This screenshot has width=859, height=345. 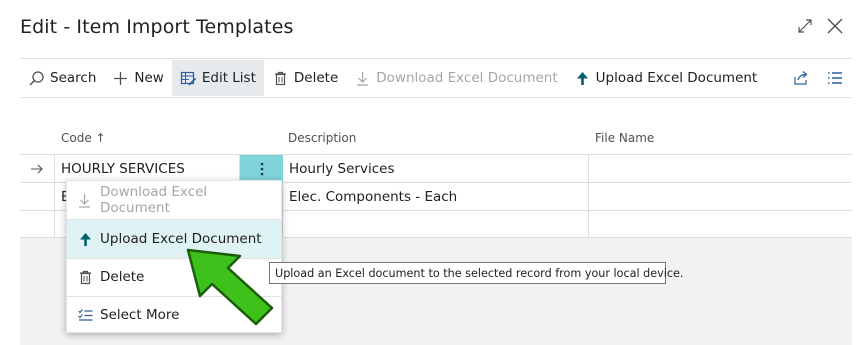 I want to click on download-label: Download Excel Document, so click(x=467, y=78).